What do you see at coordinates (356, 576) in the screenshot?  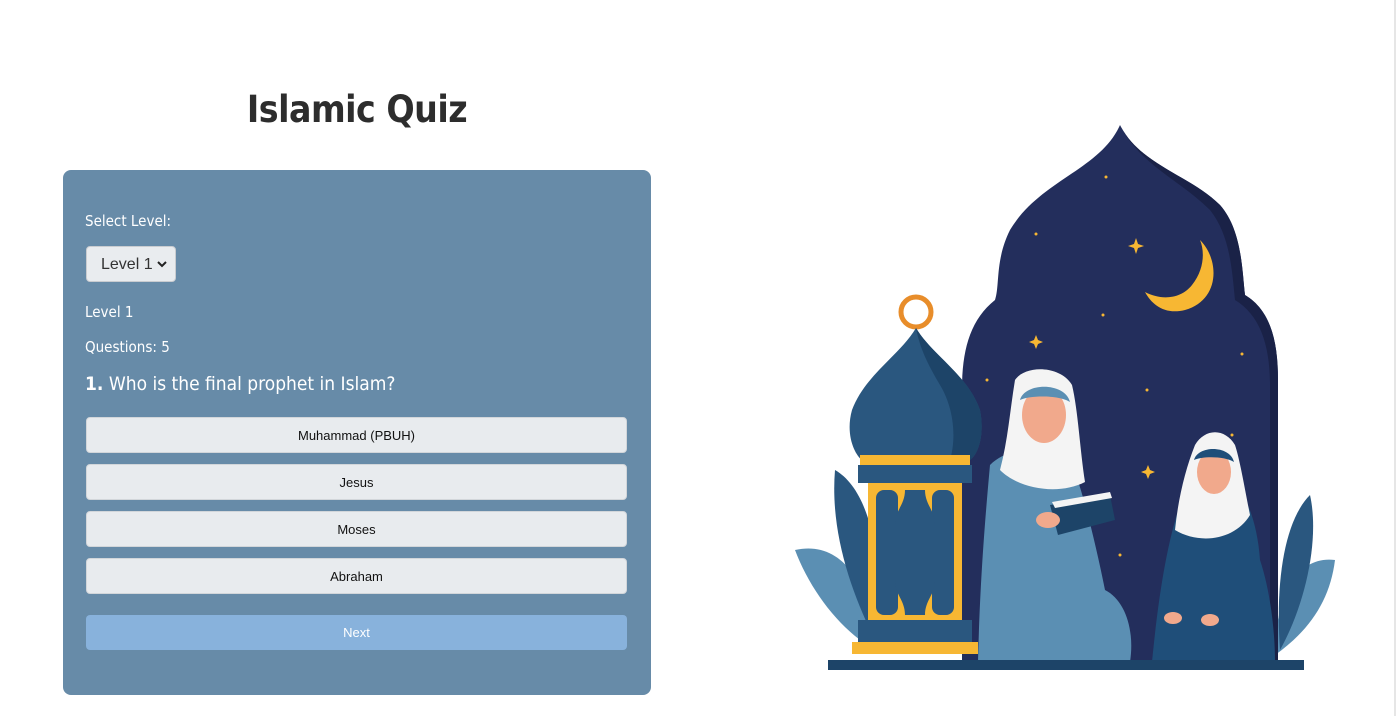 I see `answer-button: Abraham` at bounding box center [356, 576].